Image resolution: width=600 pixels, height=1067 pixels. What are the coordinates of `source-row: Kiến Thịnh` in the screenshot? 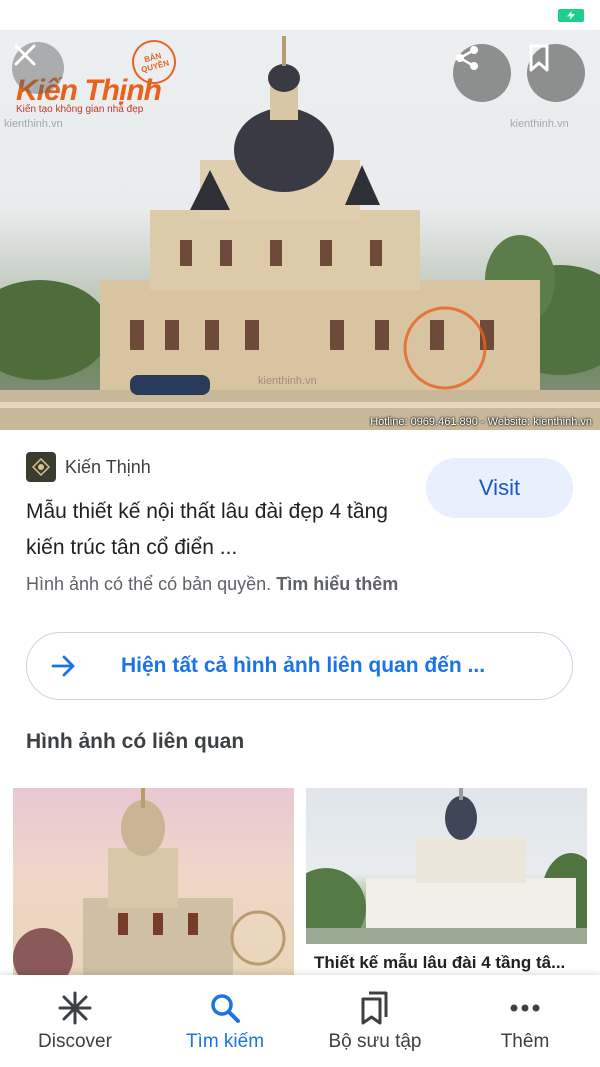 It's located at (88, 467).